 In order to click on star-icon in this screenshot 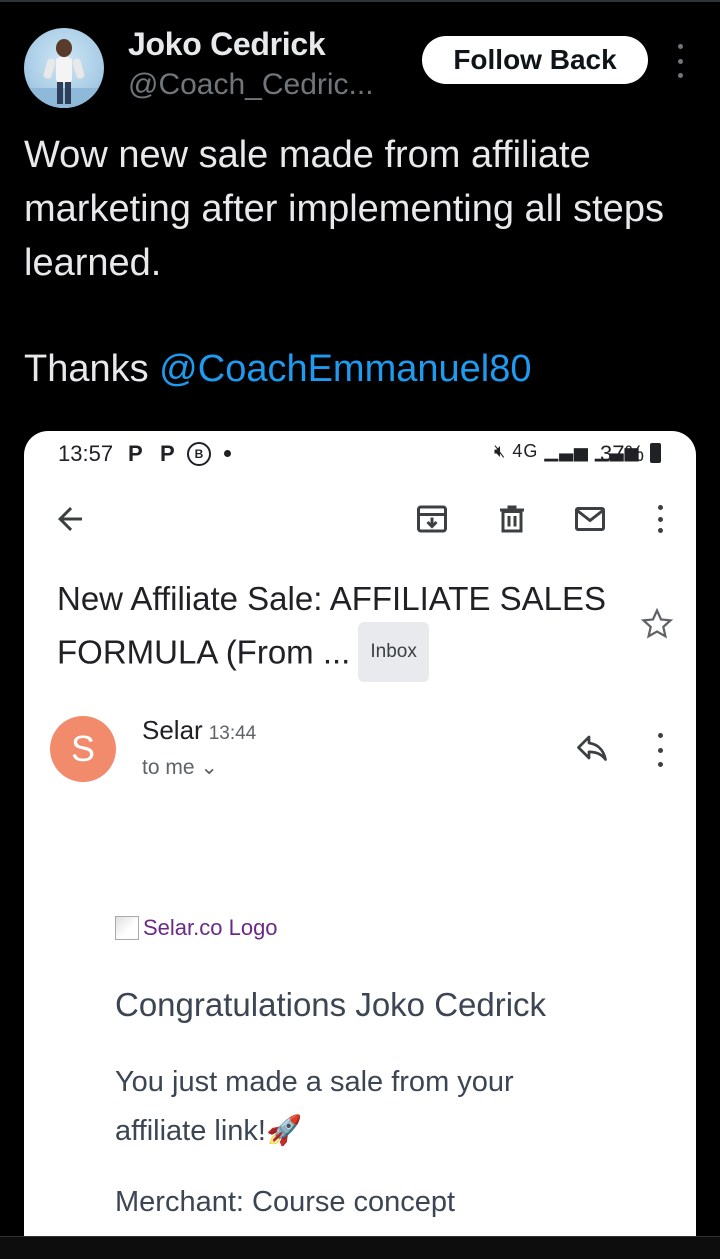, I will do `click(657, 624)`.